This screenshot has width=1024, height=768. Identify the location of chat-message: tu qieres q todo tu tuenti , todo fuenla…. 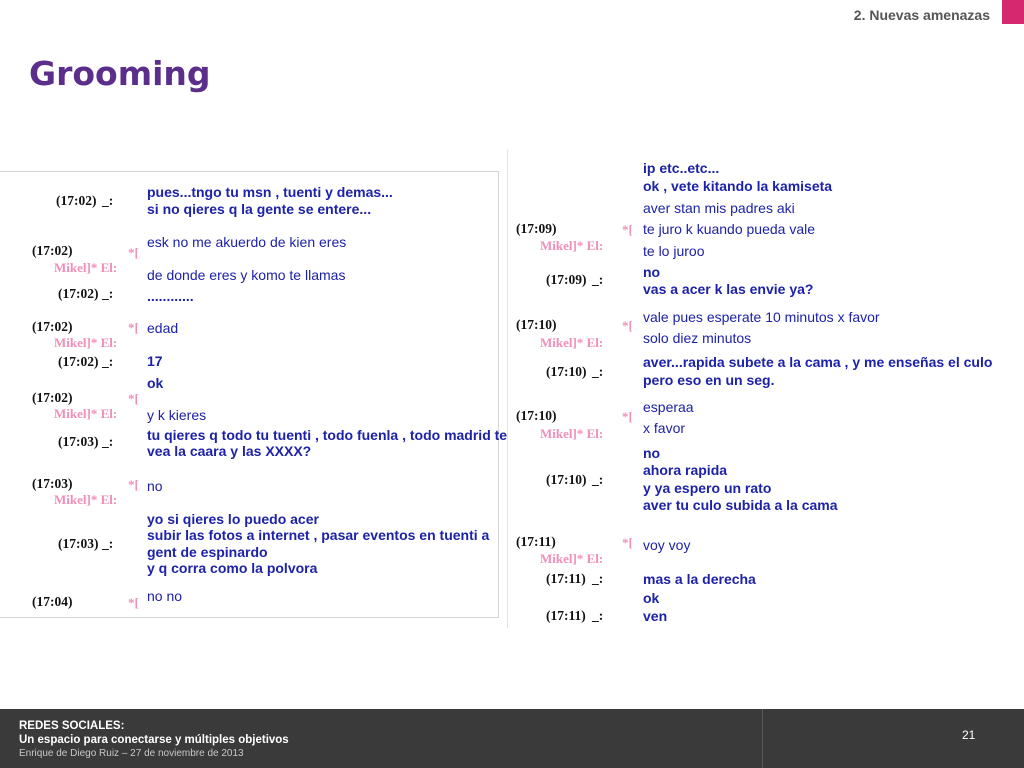
(327, 435).